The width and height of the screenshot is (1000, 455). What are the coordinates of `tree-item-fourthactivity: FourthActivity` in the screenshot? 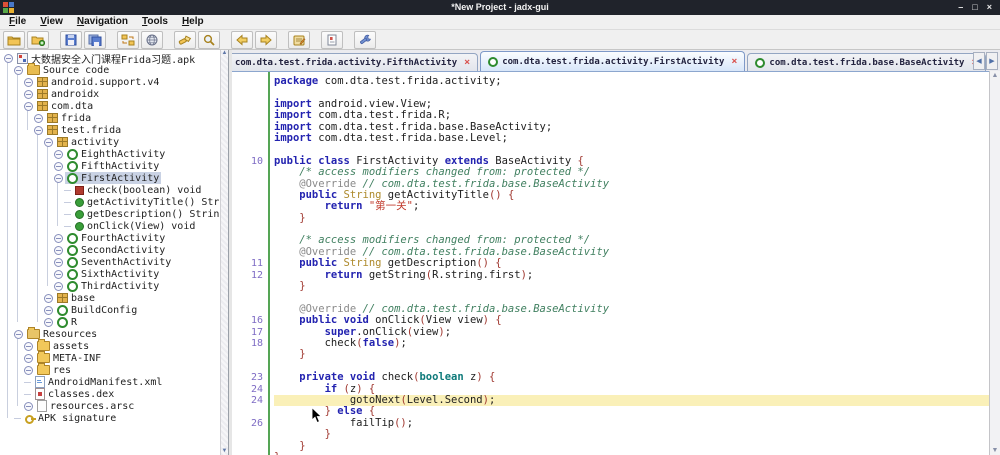 It's located at (110, 238).